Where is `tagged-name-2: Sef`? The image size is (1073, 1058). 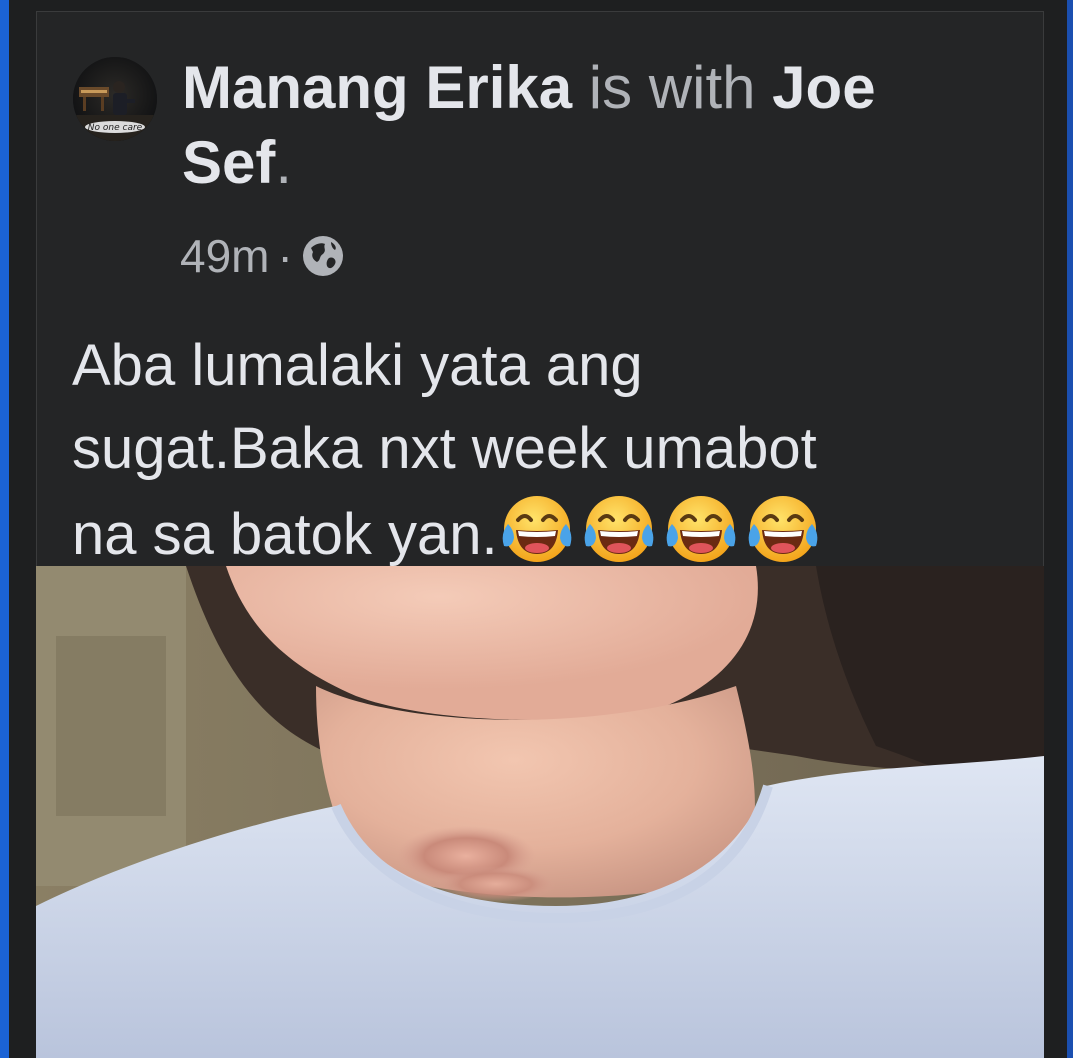 tagged-name-2: Sef is located at coordinates (228, 162).